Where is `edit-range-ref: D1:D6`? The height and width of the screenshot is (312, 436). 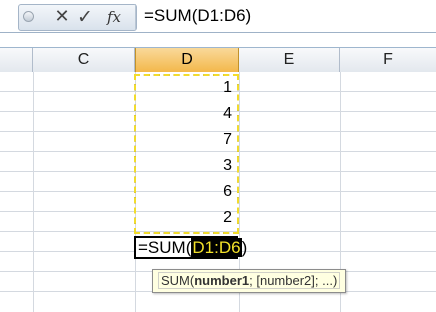
edit-range-ref: D1:D6 is located at coordinates (216, 247).